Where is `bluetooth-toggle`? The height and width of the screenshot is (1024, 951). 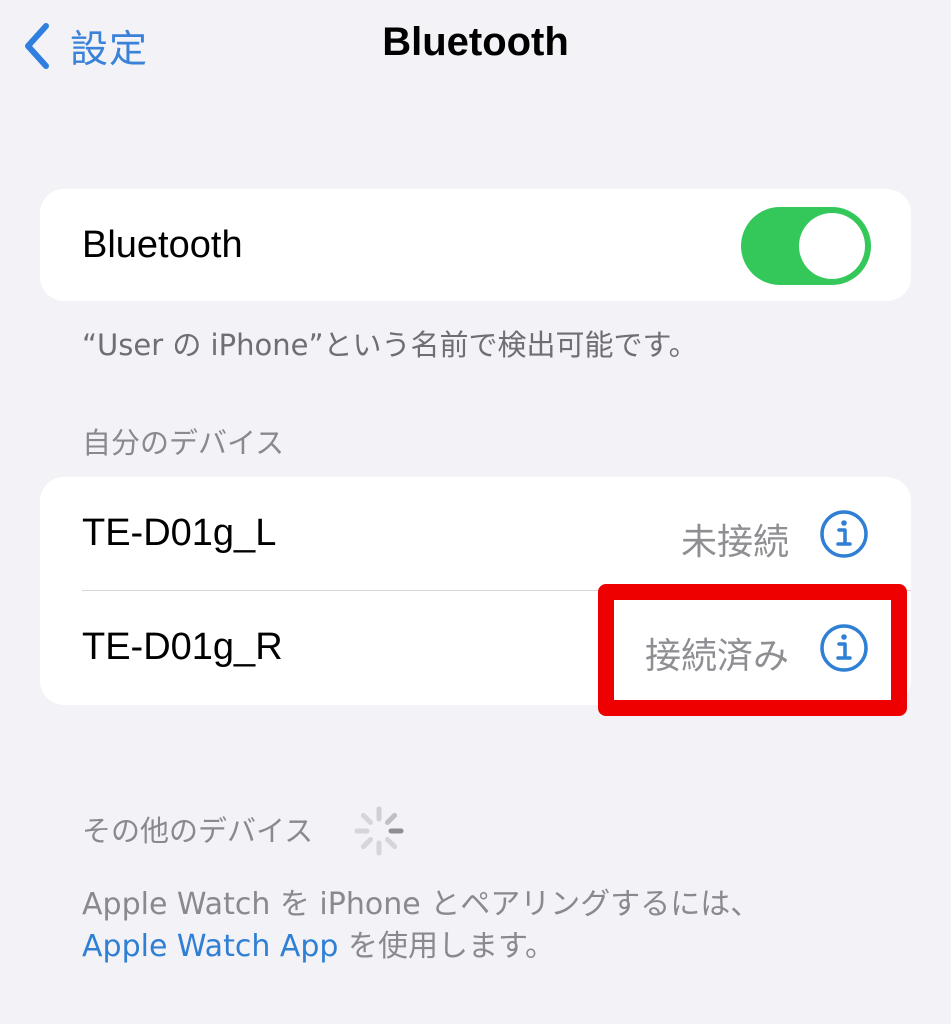
bluetooth-toggle is located at coordinates (806, 246).